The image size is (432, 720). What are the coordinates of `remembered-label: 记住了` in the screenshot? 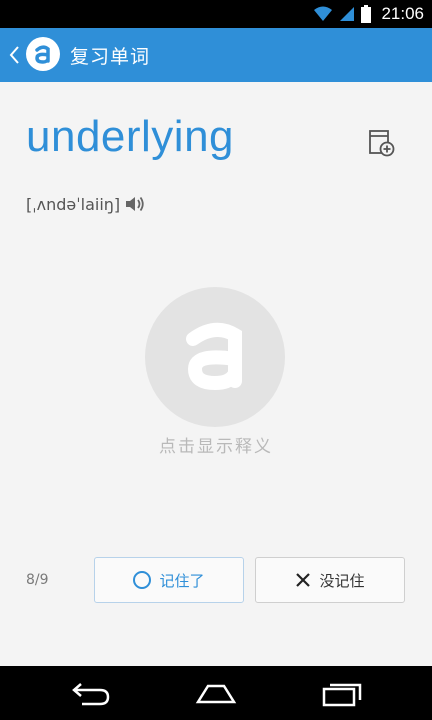 It's located at (182, 580).